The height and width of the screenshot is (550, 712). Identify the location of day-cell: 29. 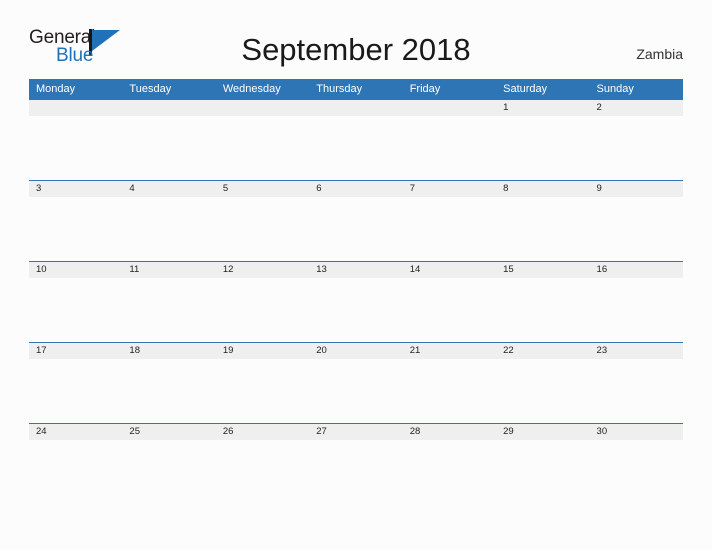
(543, 463).